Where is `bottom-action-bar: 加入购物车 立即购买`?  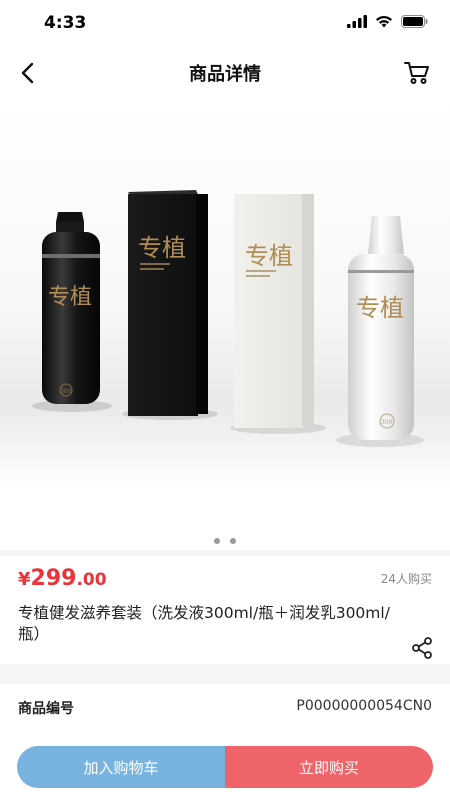 bottom-action-bar: 加入购物车 立即购买 is located at coordinates (225, 765).